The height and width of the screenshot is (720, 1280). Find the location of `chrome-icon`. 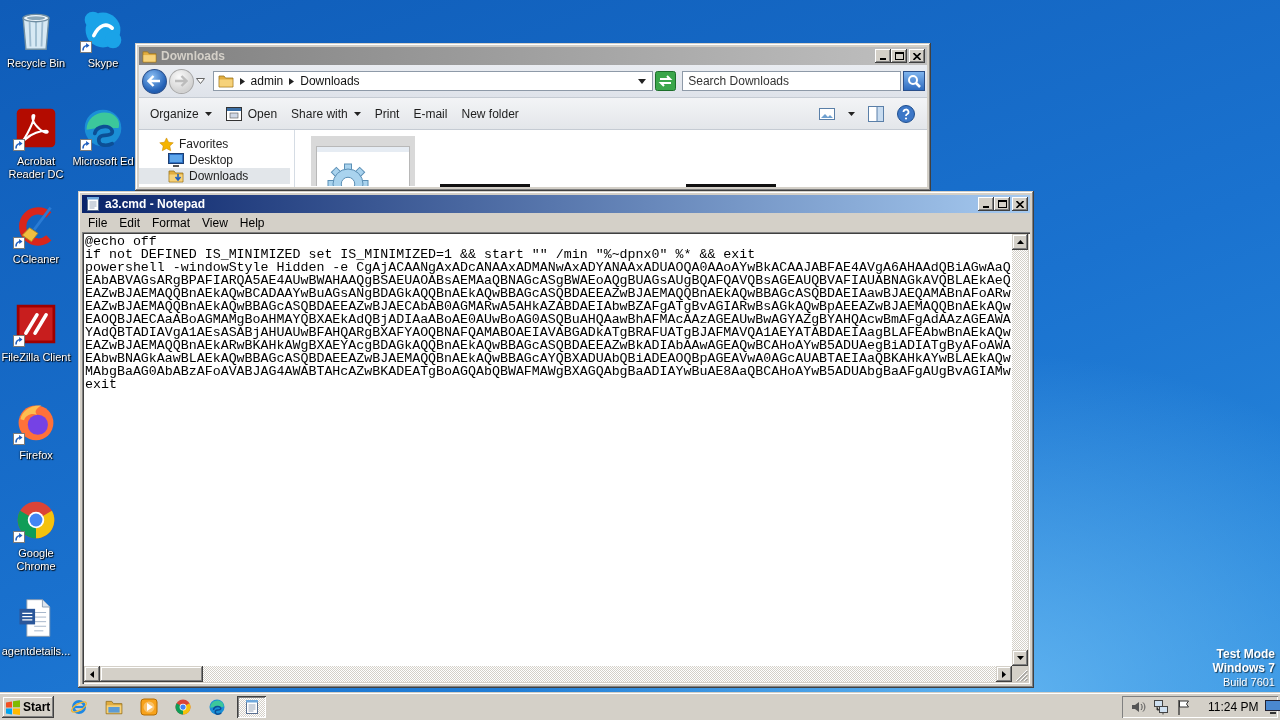

chrome-icon is located at coordinates (183, 707).